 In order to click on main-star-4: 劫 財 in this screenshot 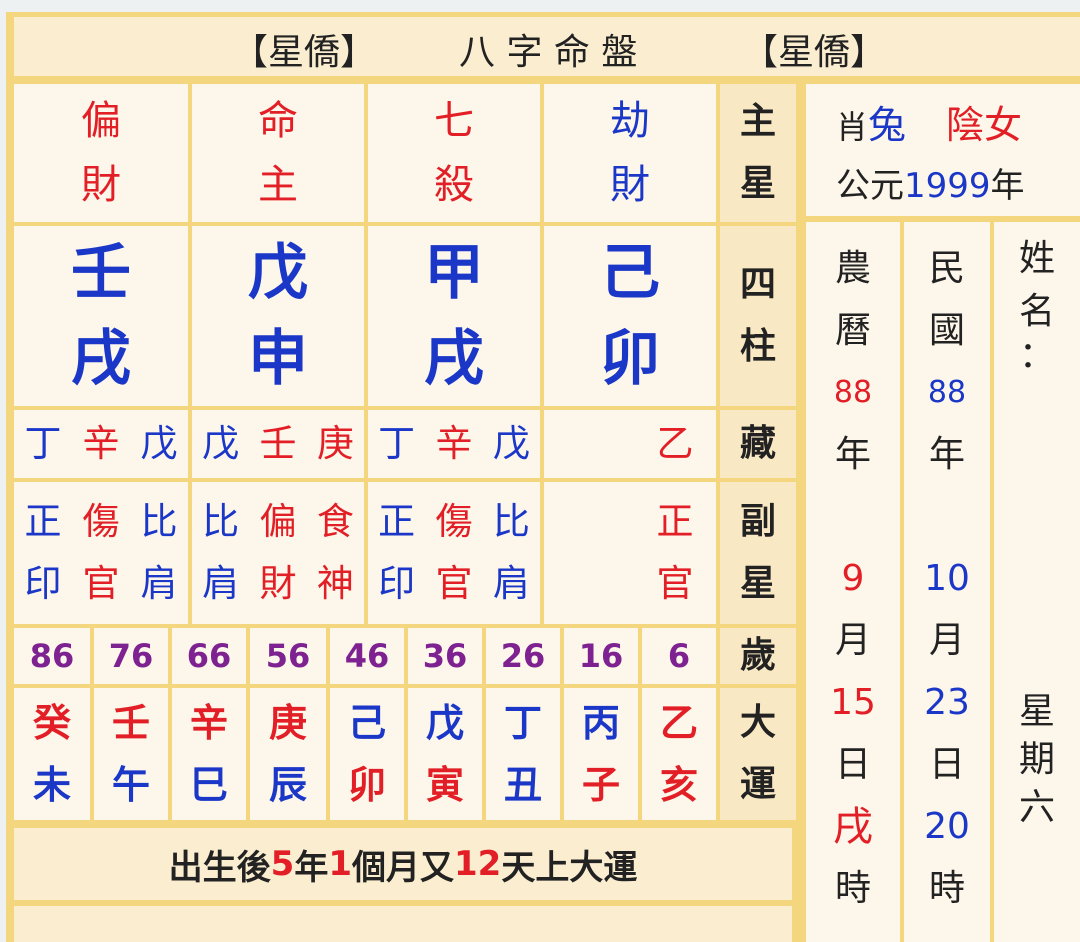, I will do `click(630, 153)`.